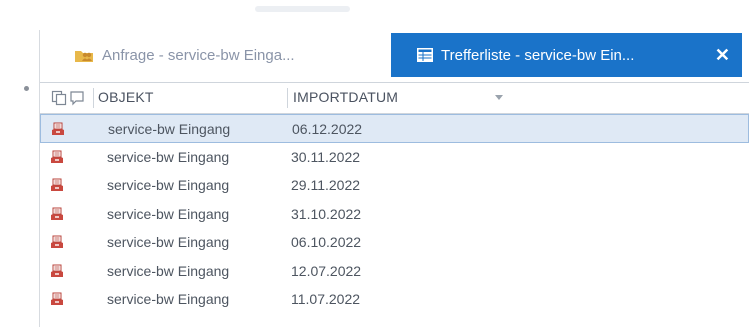 The image size is (749, 327). I want to click on list-item: service-bw Eingang 29.11.2022, so click(394, 185).